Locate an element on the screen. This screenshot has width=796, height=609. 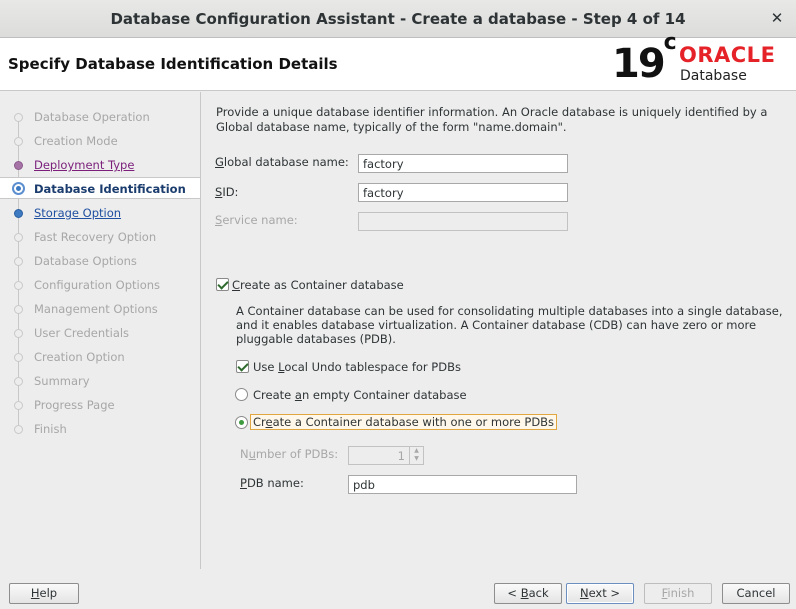
cancel-button: Cancel is located at coordinates (756, 593).